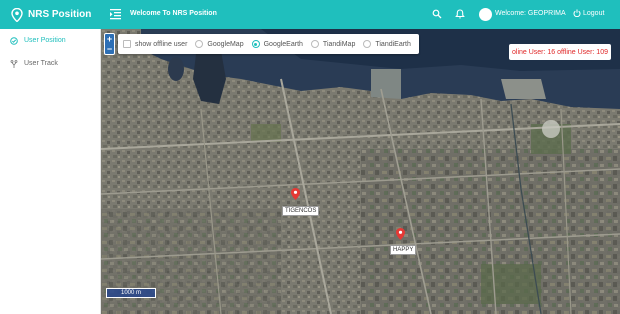  I want to click on brand: NRS Position, so click(50, 14).